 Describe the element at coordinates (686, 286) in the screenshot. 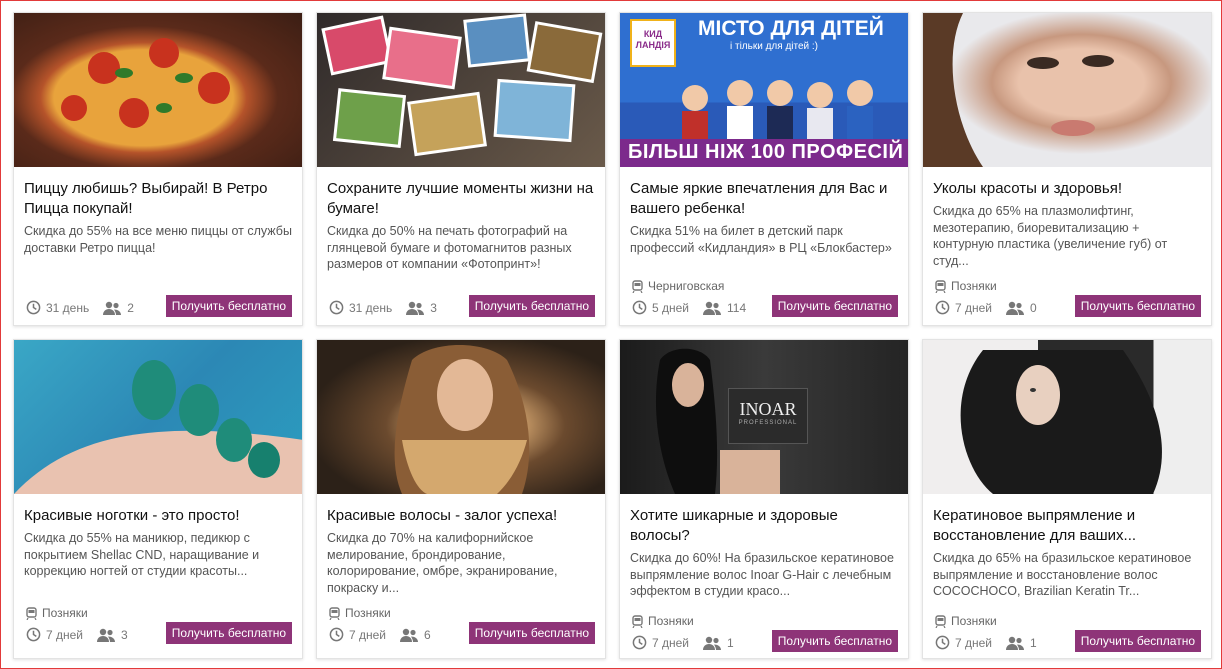

I see `deal-location-name: Черниговская` at that location.